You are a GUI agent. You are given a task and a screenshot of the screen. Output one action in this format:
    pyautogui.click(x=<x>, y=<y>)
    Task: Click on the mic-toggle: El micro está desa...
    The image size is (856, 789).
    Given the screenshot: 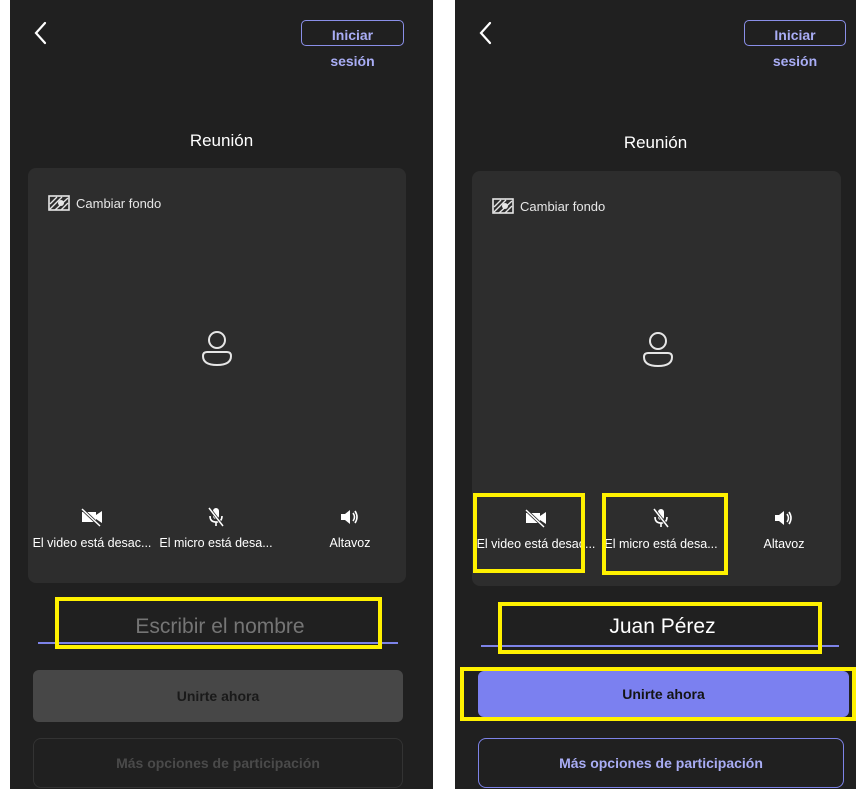 What is the action you would take?
    pyautogui.click(x=216, y=528)
    